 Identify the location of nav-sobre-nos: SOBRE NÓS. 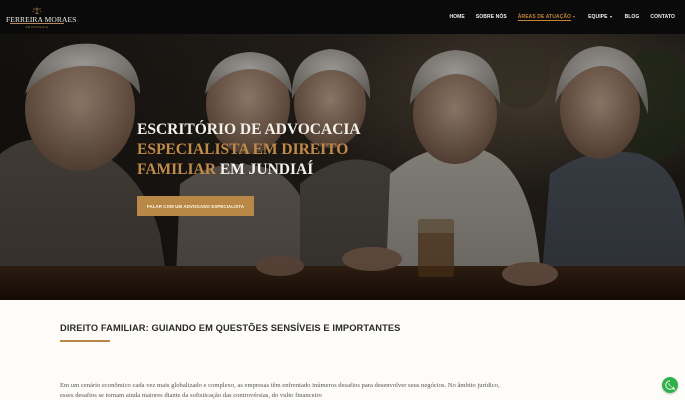
(491, 17).